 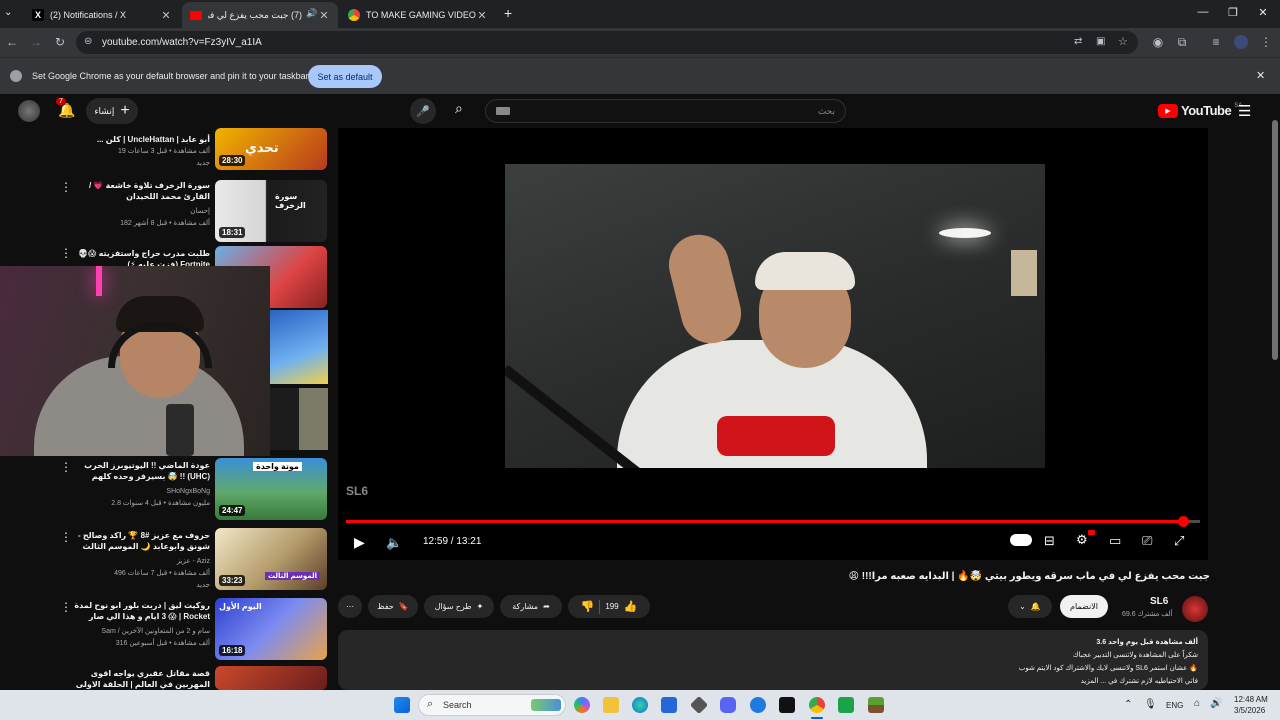 I want to click on join-button: الانضمام, so click(x=1084, y=606).